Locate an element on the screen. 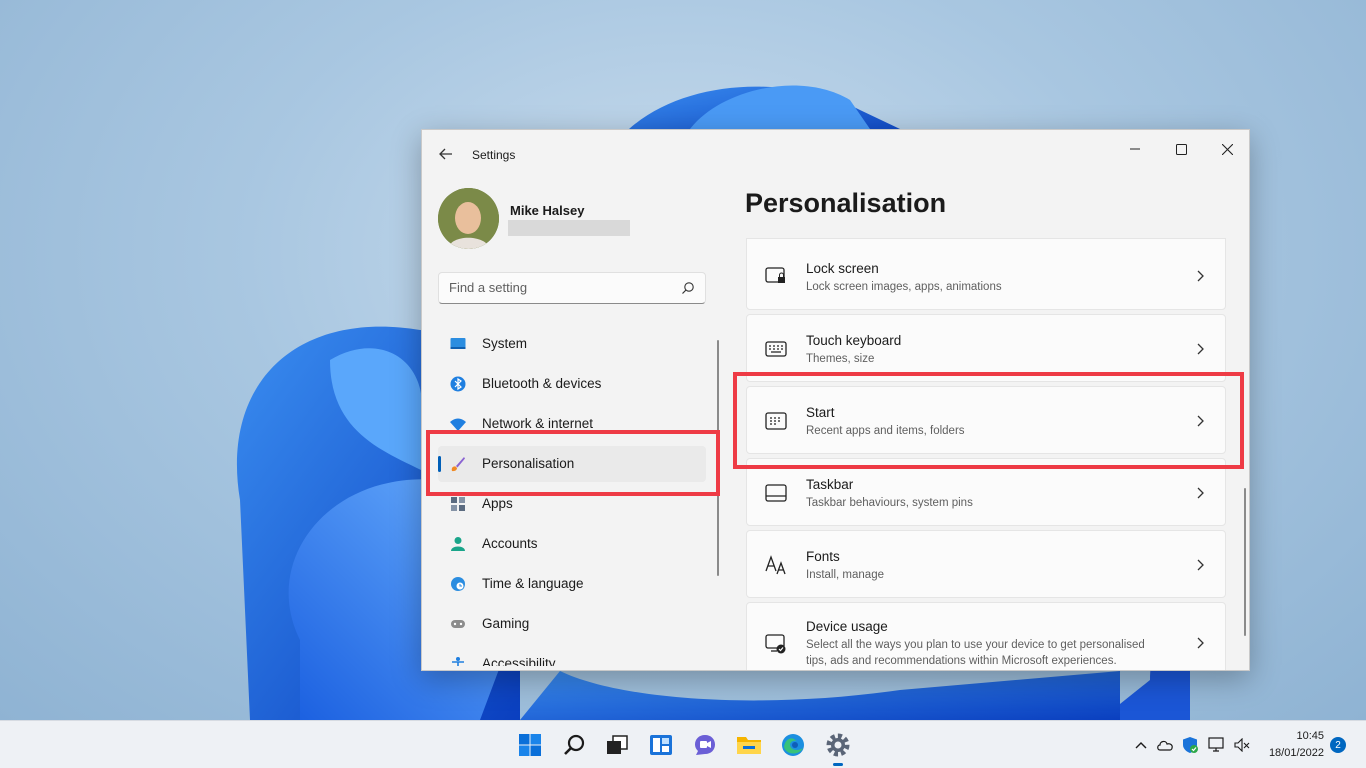 The image size is (1366, 768). edge-browser-icon is located at coordinates (793, 745).